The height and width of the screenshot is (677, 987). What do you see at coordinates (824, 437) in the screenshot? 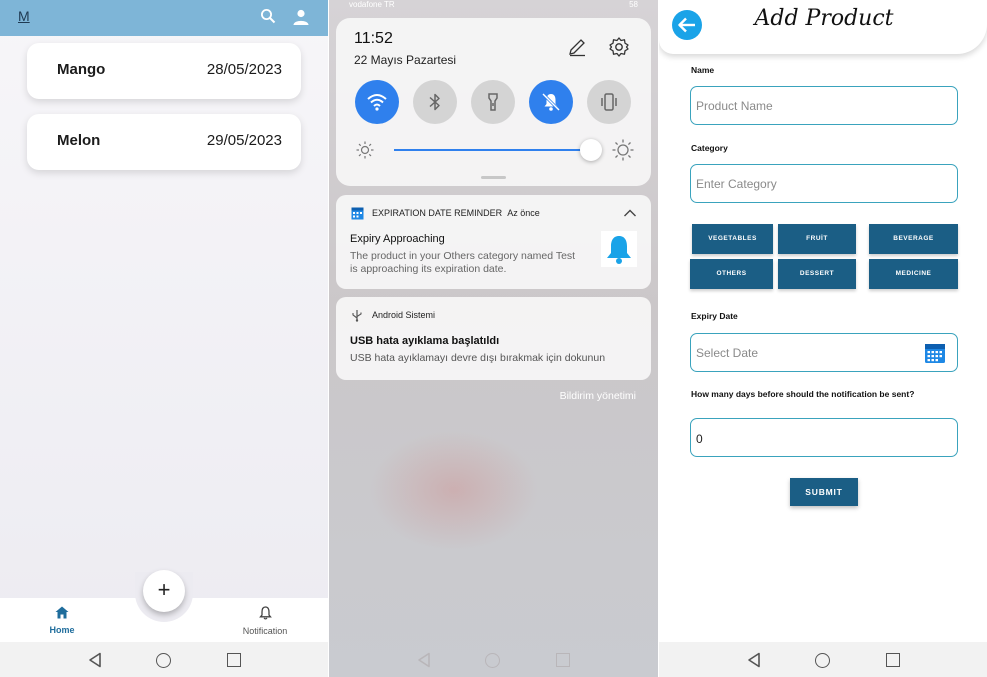
I see `notify-days-field: 0` at bounding box center [824, 437].